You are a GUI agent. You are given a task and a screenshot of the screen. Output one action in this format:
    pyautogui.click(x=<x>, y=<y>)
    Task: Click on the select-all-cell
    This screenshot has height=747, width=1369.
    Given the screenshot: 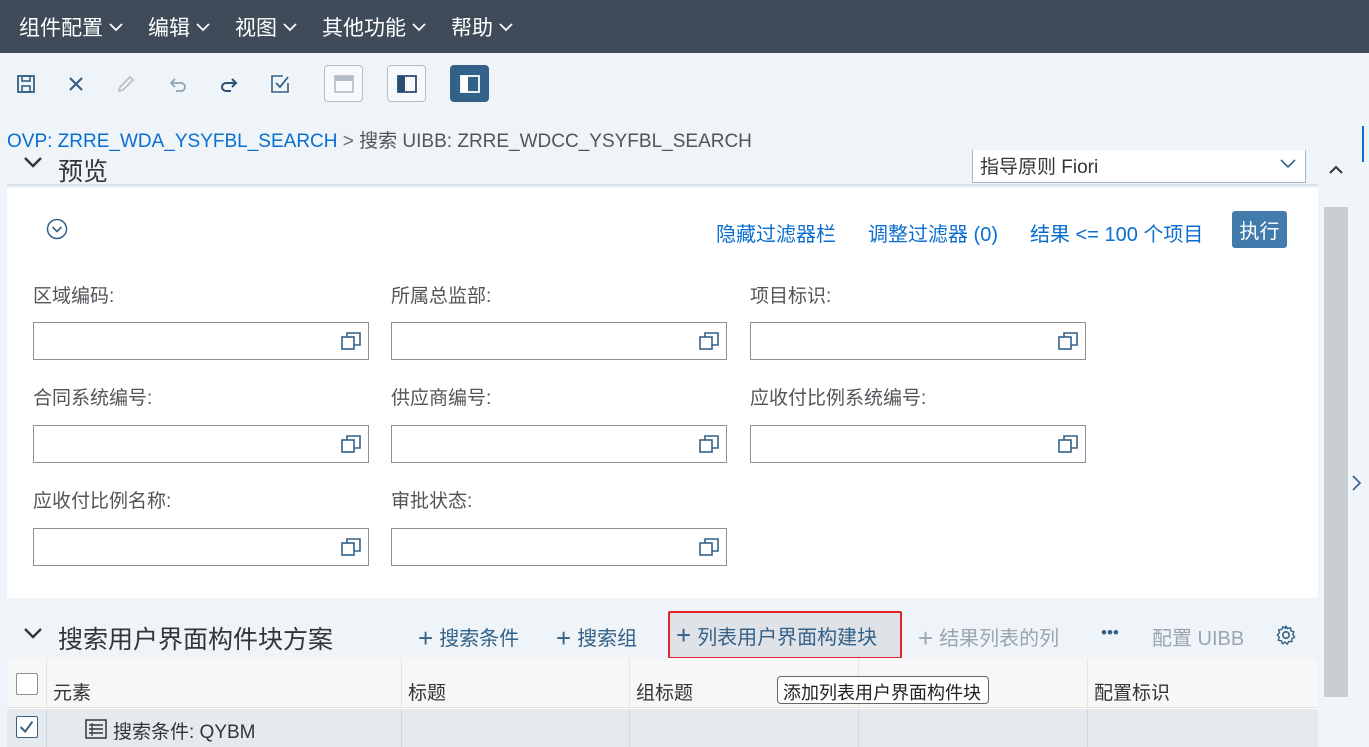 What is the action you would take?
    pyautogui.click(x=27, y=683)
    